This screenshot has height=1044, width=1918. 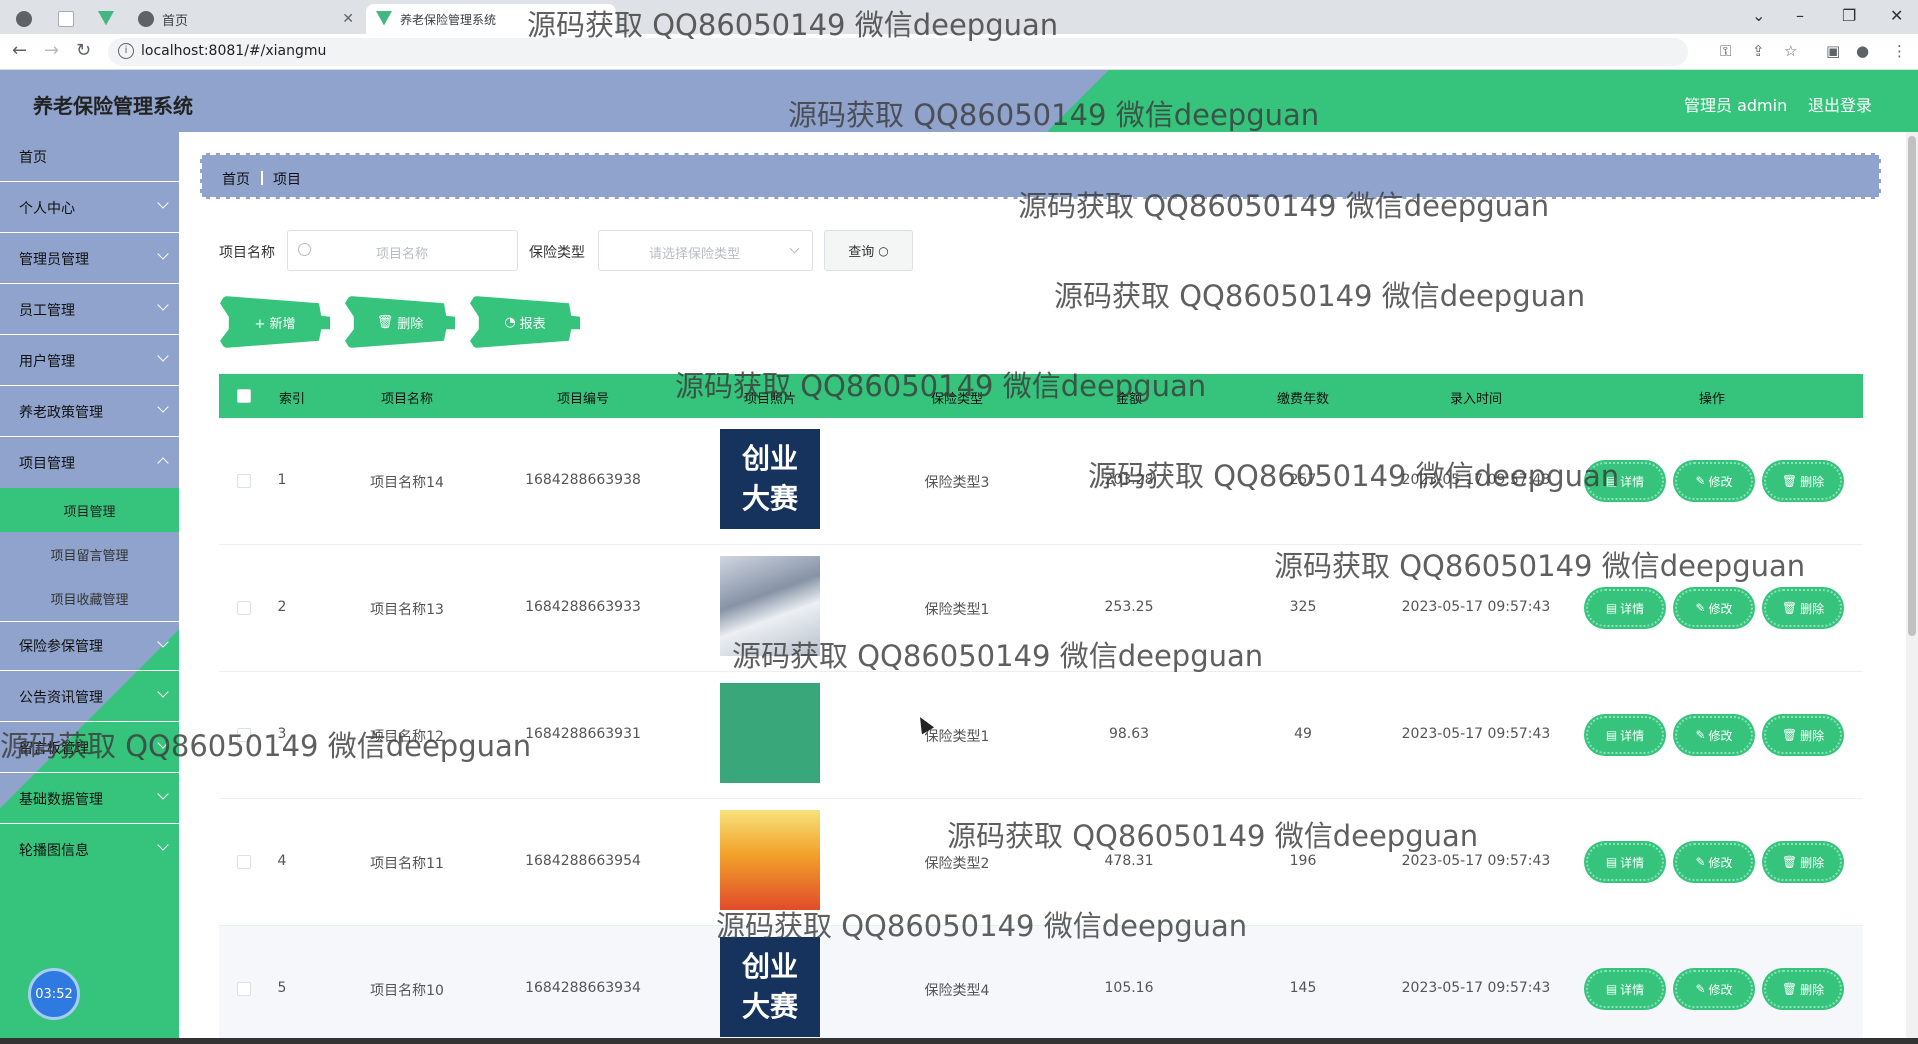 I want to click on share-icon: ⇪, so click(x=1758, y=51).